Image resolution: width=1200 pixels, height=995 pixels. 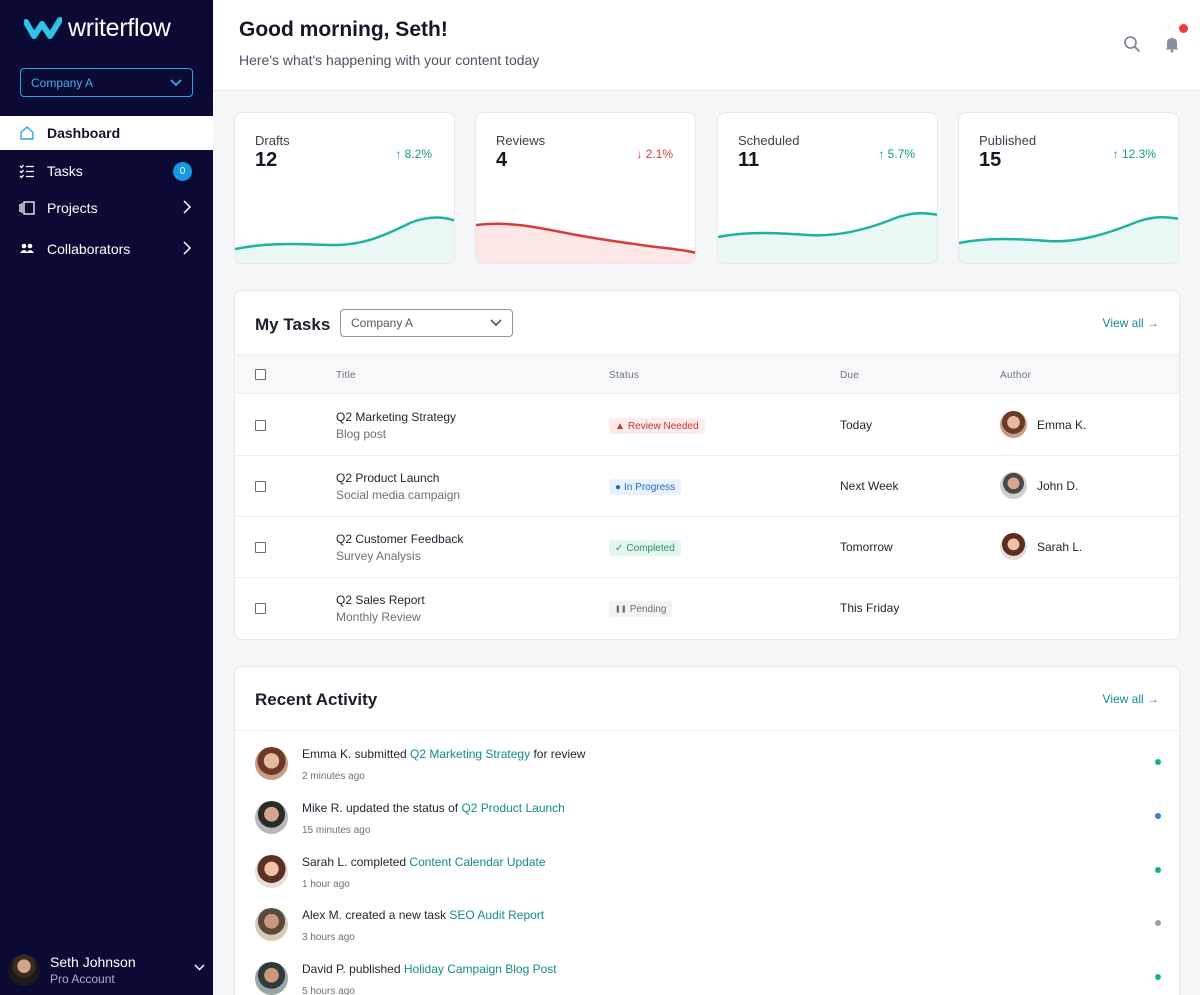 I want to click on stat-card-published: Published 15 ↑ 12.3%, so click(x=1068, y=188).